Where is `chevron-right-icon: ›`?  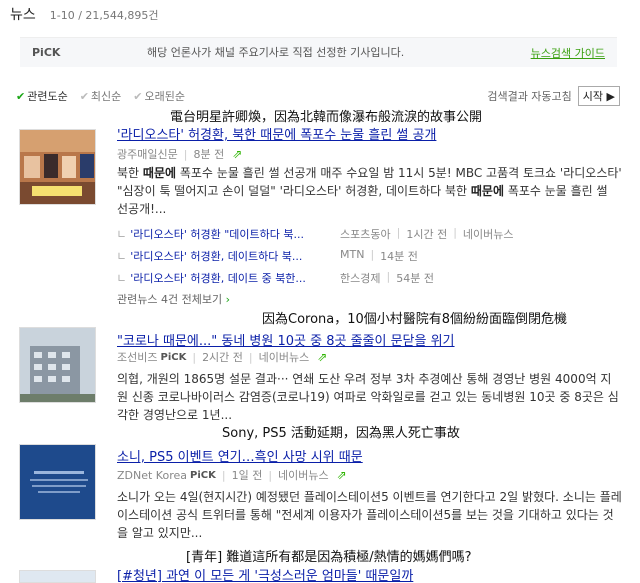 chevron-right-icon: › is located at coordinates (227, 299).